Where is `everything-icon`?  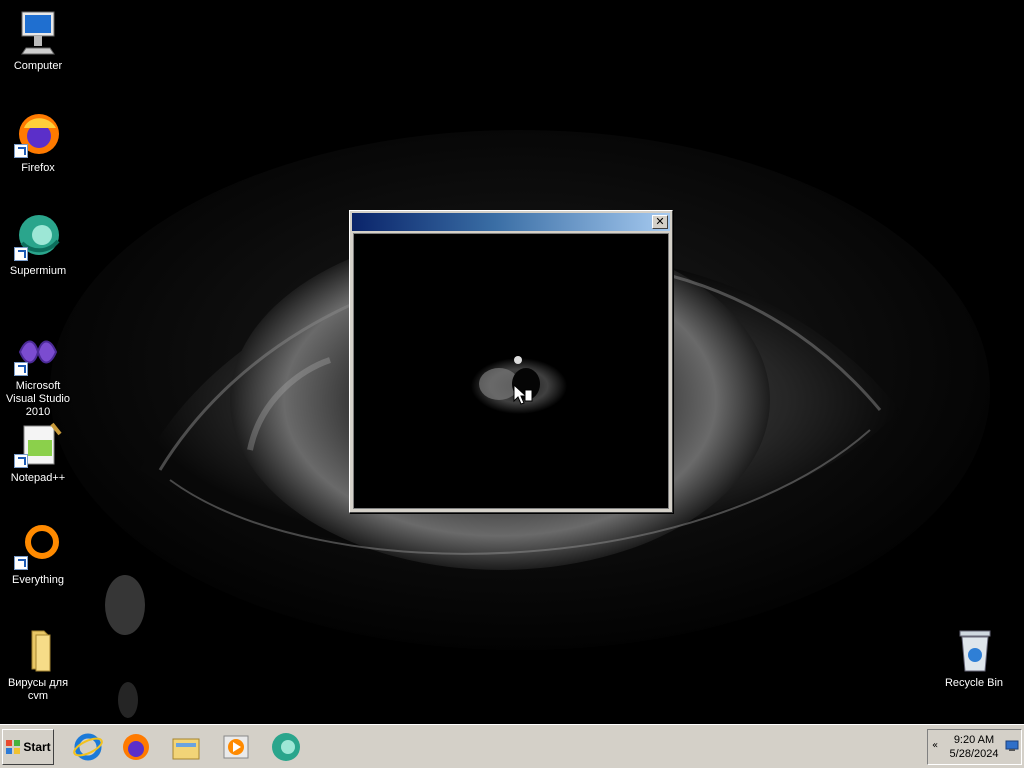 everything-icon is located at coordinates (38, 546).